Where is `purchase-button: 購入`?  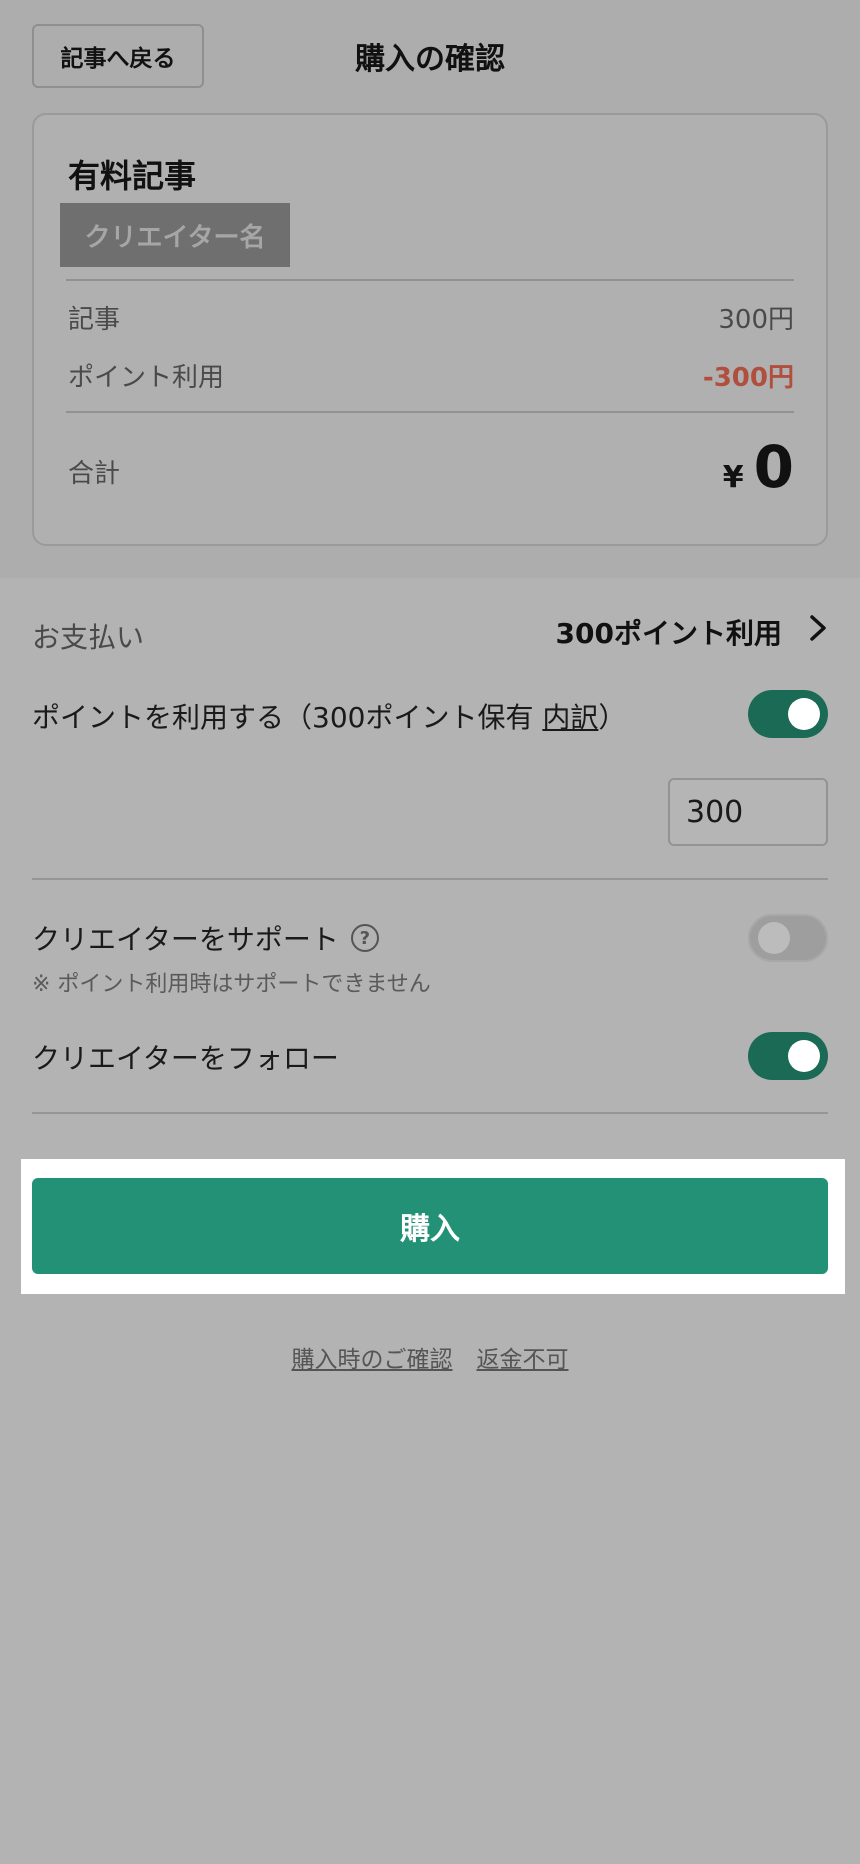
purchase-button: 購入 is located at coordinates (430, 1226).